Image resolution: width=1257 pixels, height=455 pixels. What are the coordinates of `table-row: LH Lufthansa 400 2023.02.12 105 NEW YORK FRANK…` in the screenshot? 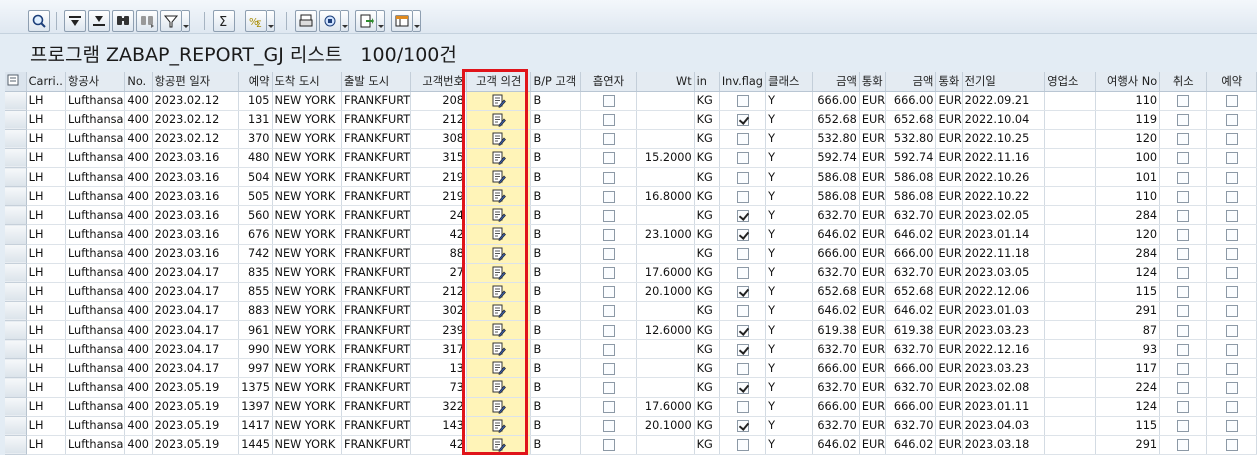 It's located at (631, 101).